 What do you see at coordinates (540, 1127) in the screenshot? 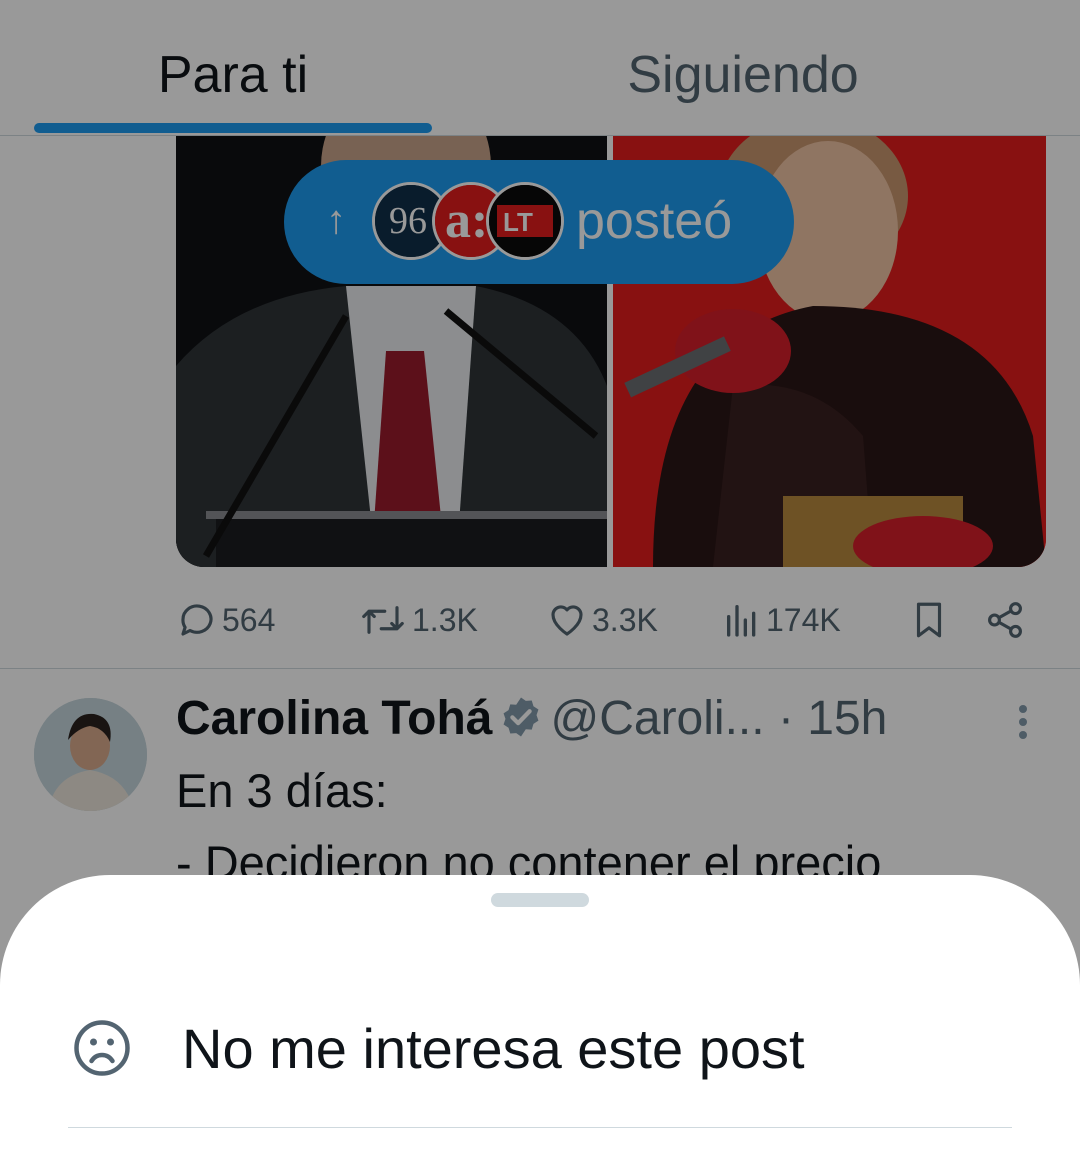
I see `sheet-divider` at bounding box center [540, 1127].